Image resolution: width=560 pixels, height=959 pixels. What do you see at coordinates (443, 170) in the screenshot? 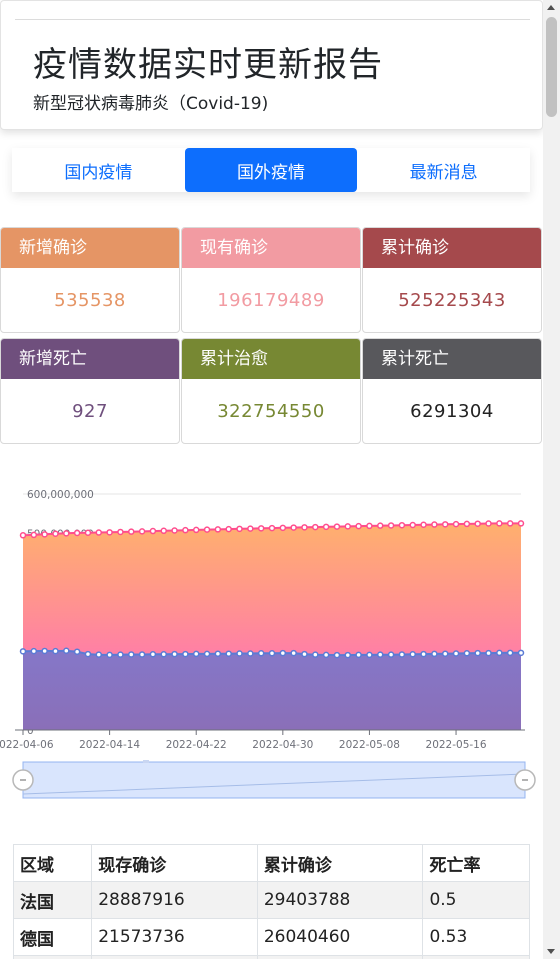
I see `tab-latest-news: 最新消息` at bounding box center [443, 170].